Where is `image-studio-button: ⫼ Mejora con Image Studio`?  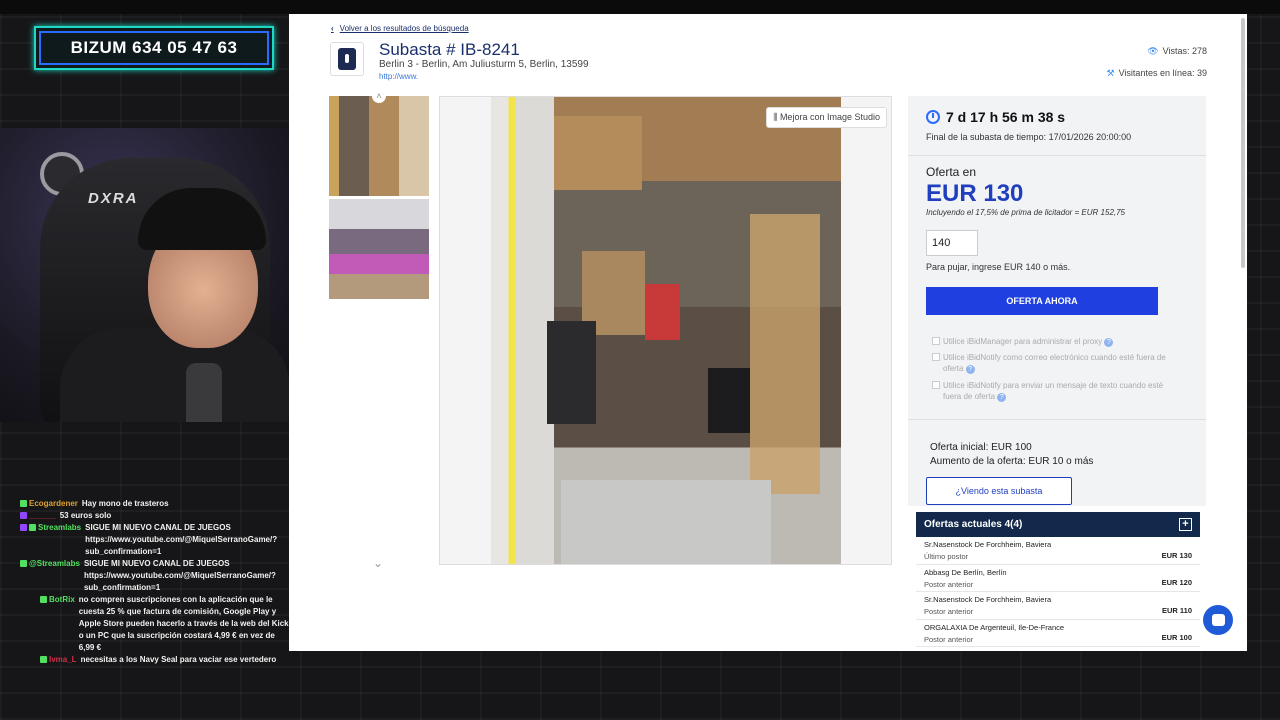 image-studio-button: ⫼ Mejora con Image Studio is located at coordinates (826, 117).